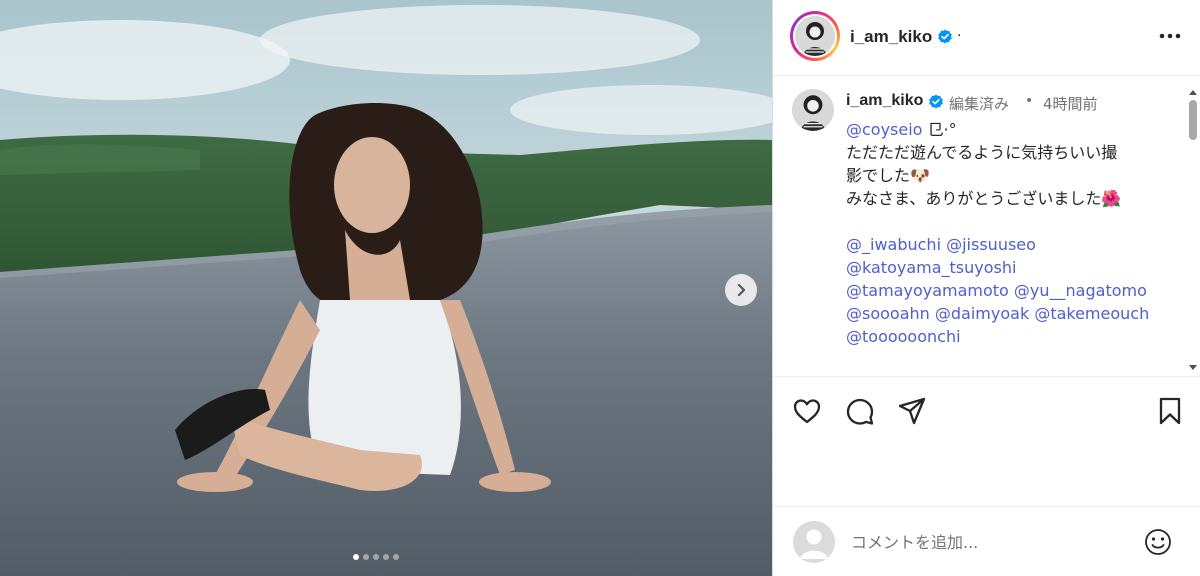 This screenshot has width=1200, height=576. What do you see at coordinates (986, 409) in the screenshot?
I see `post-actions` at bounding box center [986, 409].